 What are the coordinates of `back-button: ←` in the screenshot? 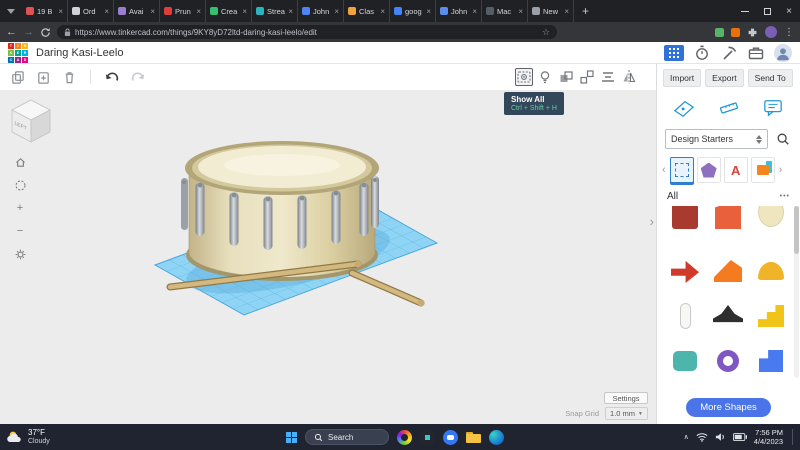 It's located at (11, 32).